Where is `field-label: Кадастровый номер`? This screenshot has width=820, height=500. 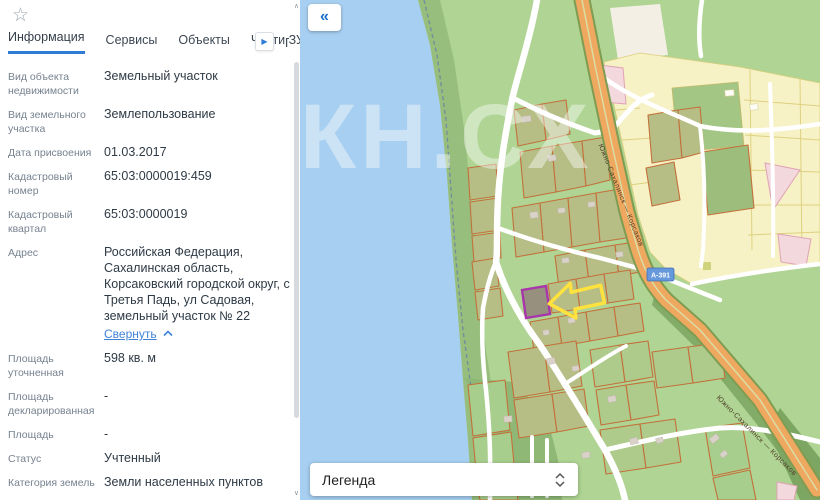
field-label: Кадастровый номер is located at coordinates (40, 184).